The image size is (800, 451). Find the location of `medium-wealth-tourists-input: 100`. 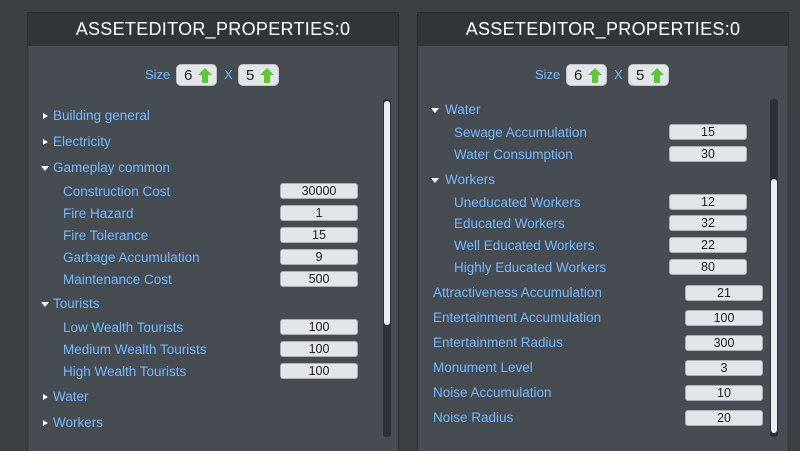

medium-wealth-tourists-input: 100 is located at coordinates (319, 349).